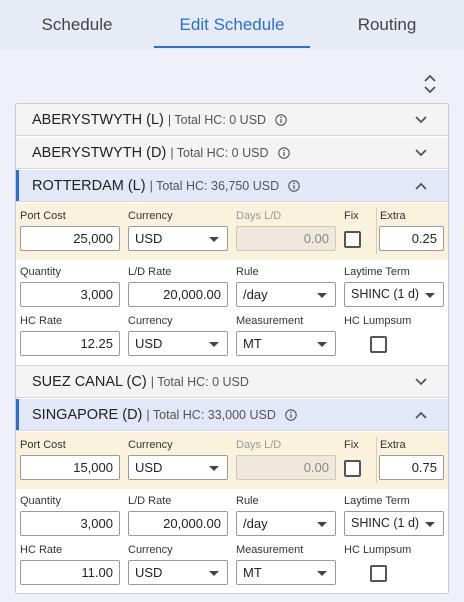 Image resolution: width=464 pixels, height=602 pixels. Describe the element at coordinates (387, 24) in the screenshot. I see `tab-routing: Routing` at that location.